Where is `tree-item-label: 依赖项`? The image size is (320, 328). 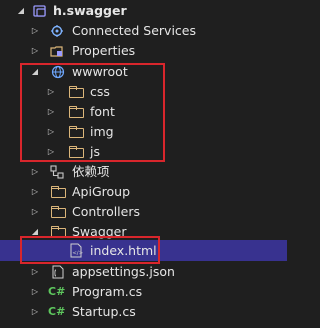 tree-item-label: 依赖项 is located at coordinates (91, 171).